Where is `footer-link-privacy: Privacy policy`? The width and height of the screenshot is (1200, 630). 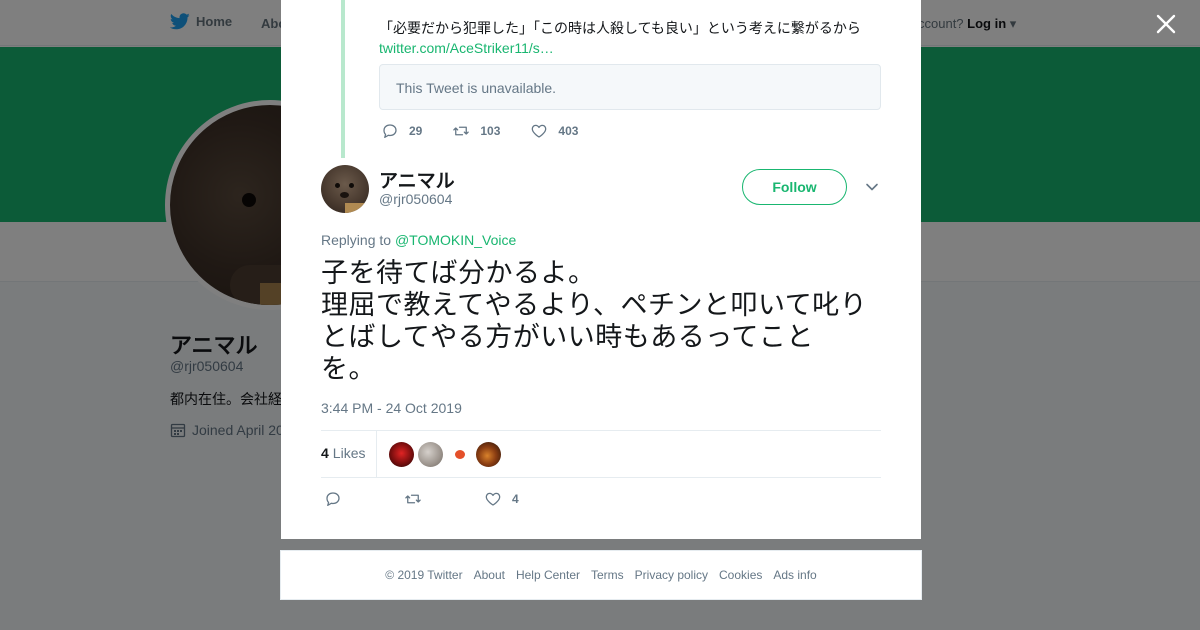
footer-link-privacy: Privacy policy is located at coordinates (671, 575).